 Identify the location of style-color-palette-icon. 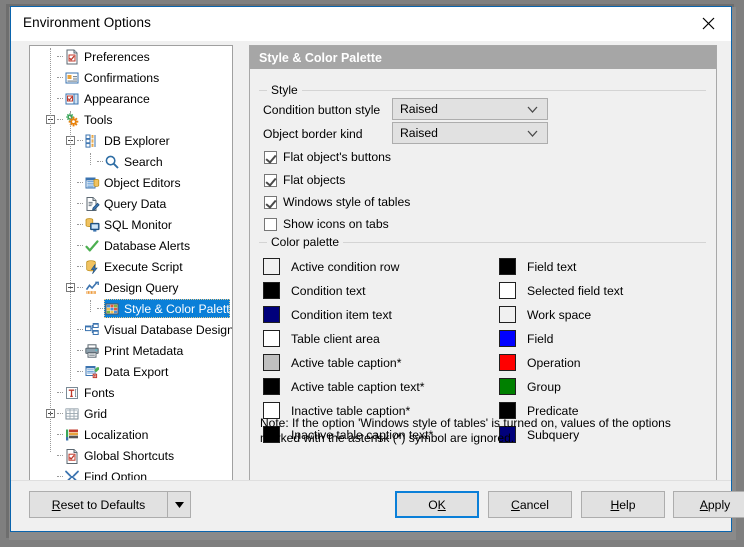
(112, 309).